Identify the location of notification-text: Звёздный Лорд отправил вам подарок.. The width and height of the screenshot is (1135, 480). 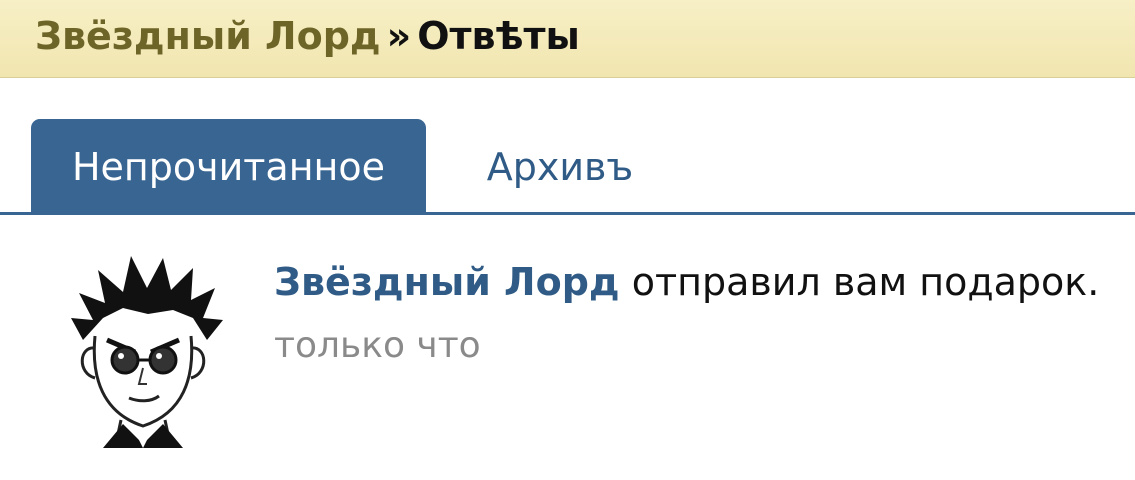
(686, 282).